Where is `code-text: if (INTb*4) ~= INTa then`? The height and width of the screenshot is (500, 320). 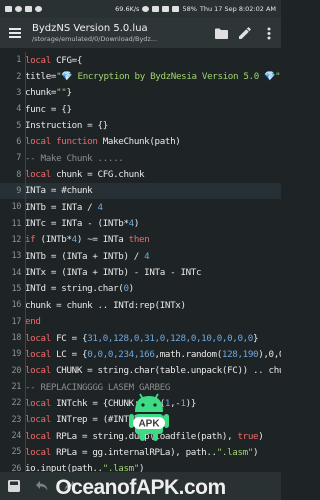 code-text: if (INTb*4) ~= INTa then is located at coordinates (87, 240).